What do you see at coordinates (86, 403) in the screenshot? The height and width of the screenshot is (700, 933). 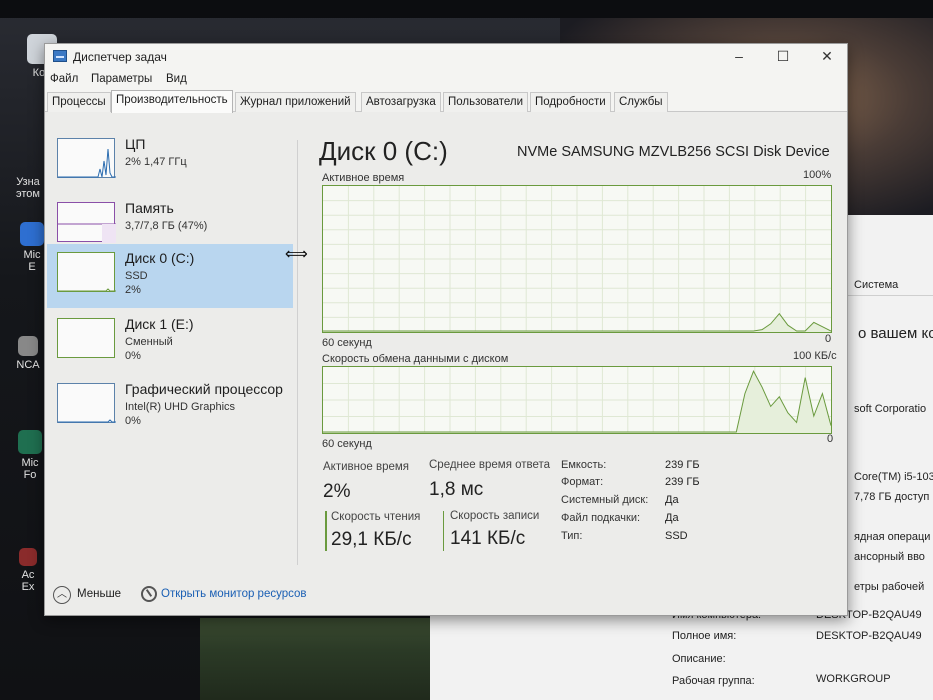 I see `gpu-thumbnail` at bounding box center [86, 403].